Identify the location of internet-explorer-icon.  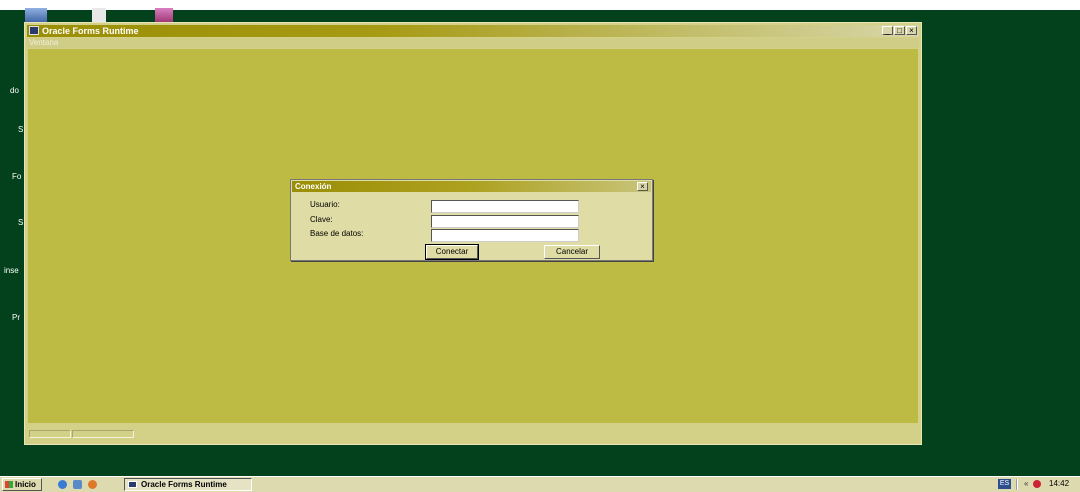
(62, 484).